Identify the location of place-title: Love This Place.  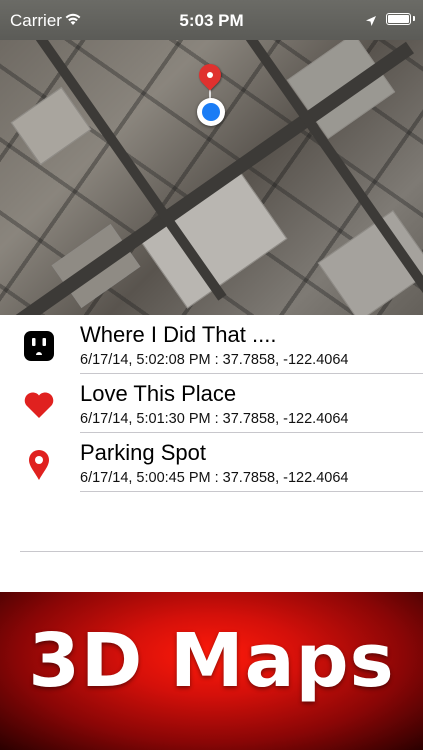
(158, 393).